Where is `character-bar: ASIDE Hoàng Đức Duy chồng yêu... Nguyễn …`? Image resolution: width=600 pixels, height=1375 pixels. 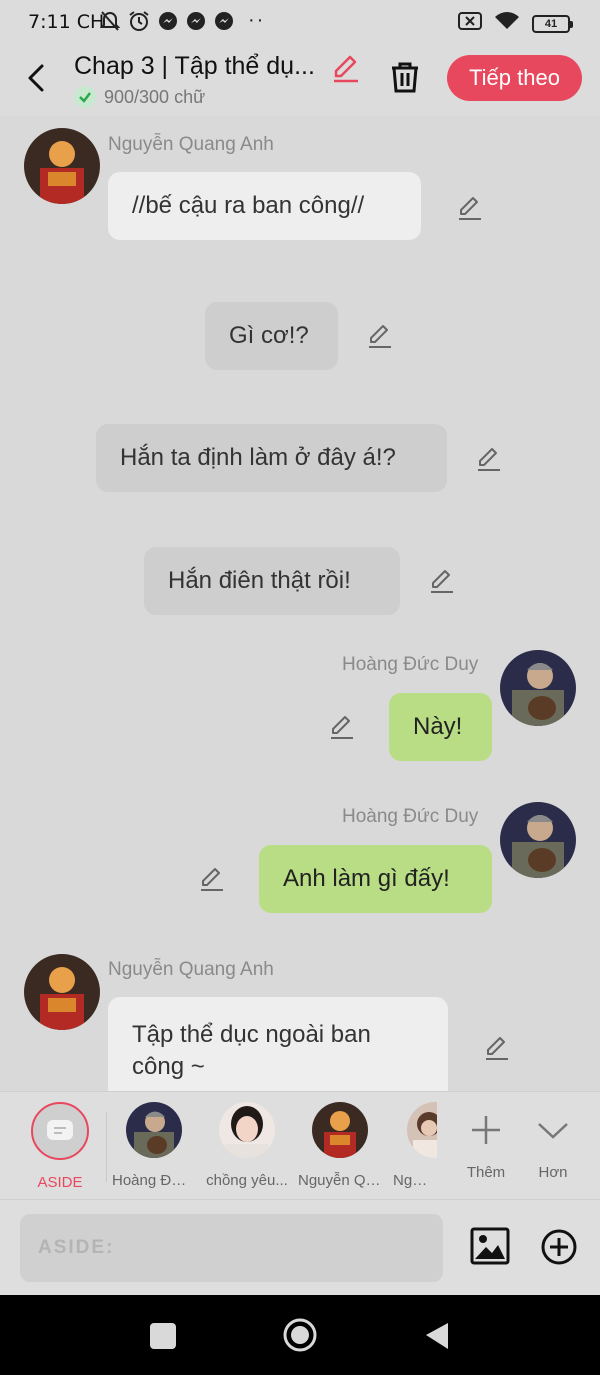 character-bar: ASIDE Hoàng Đức Duy chồng yêu... Nguyễn … is located at coordinates (300, 1145).